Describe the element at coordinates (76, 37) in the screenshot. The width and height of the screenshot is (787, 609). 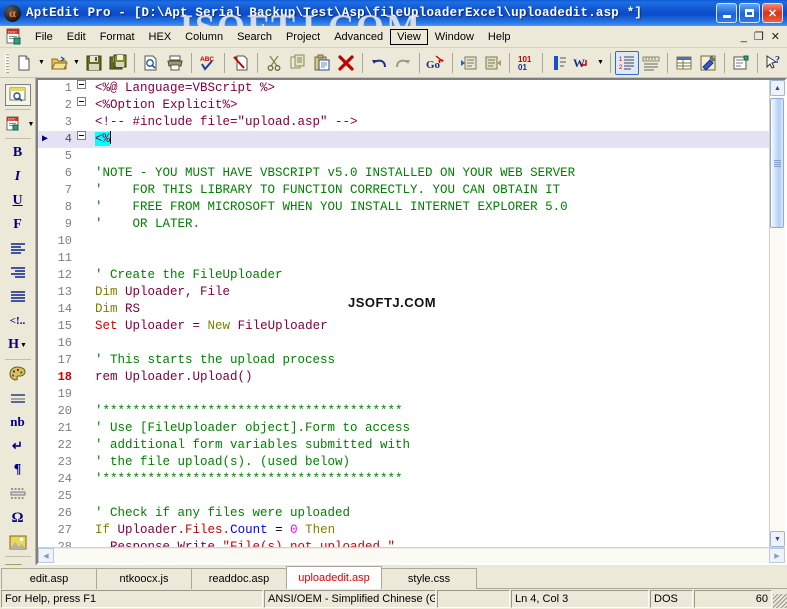
I see `menu-edit: Edit` at that location.